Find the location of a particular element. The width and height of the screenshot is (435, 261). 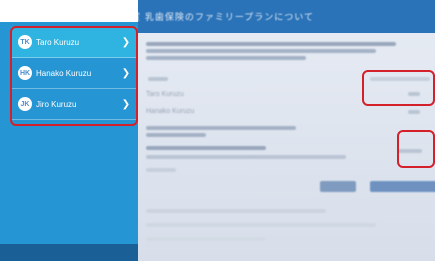

field-highlight-bottom is located at coordinates (416, 149).